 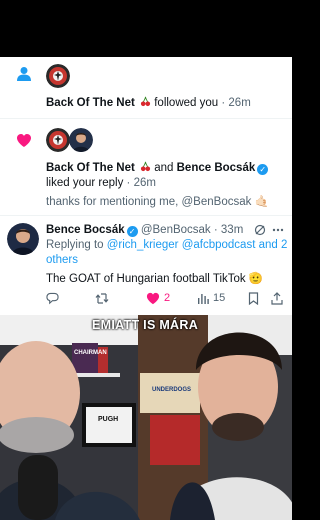 I want to click on views-icon, so click(x=203, y=299).